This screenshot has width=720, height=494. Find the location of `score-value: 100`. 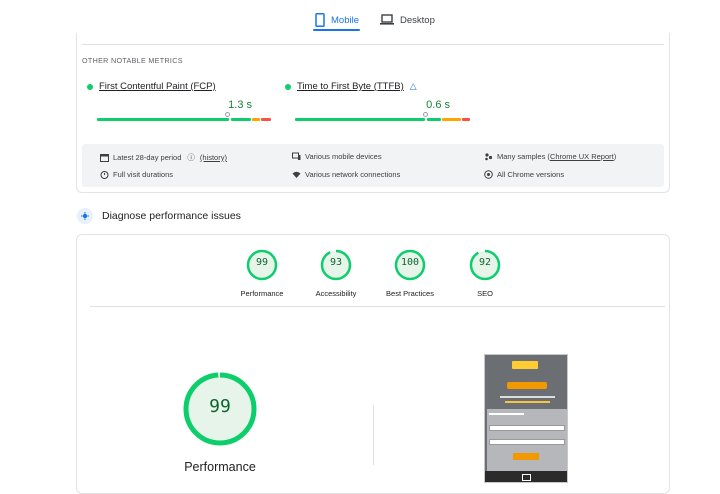

score-value: 100 is located at coordinates (410, 262).